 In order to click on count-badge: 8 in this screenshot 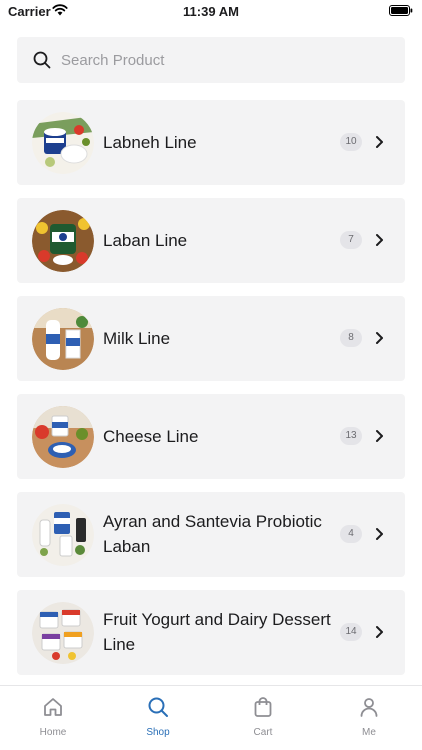, I will do `click(351, 338)`.